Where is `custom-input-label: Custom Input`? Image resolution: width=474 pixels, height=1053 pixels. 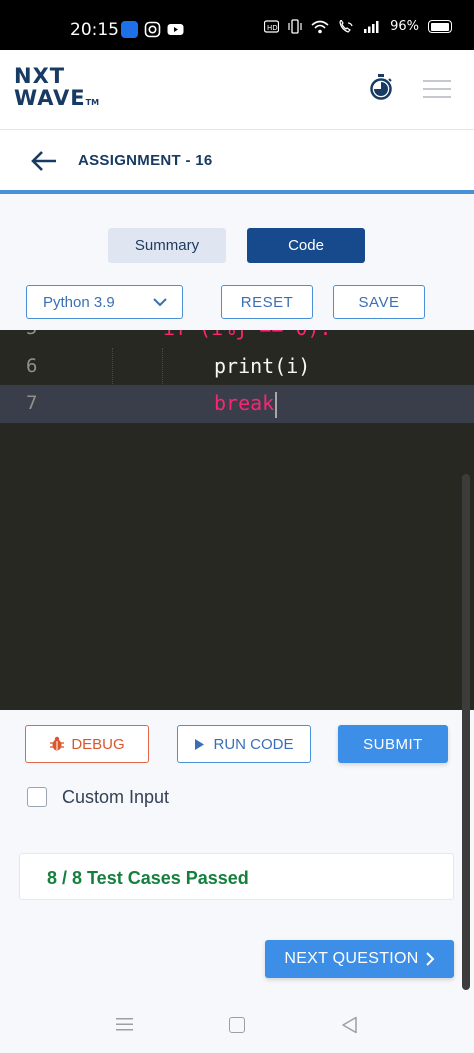 custom-input-label: Custom Input is located at coordinates (115, 797).